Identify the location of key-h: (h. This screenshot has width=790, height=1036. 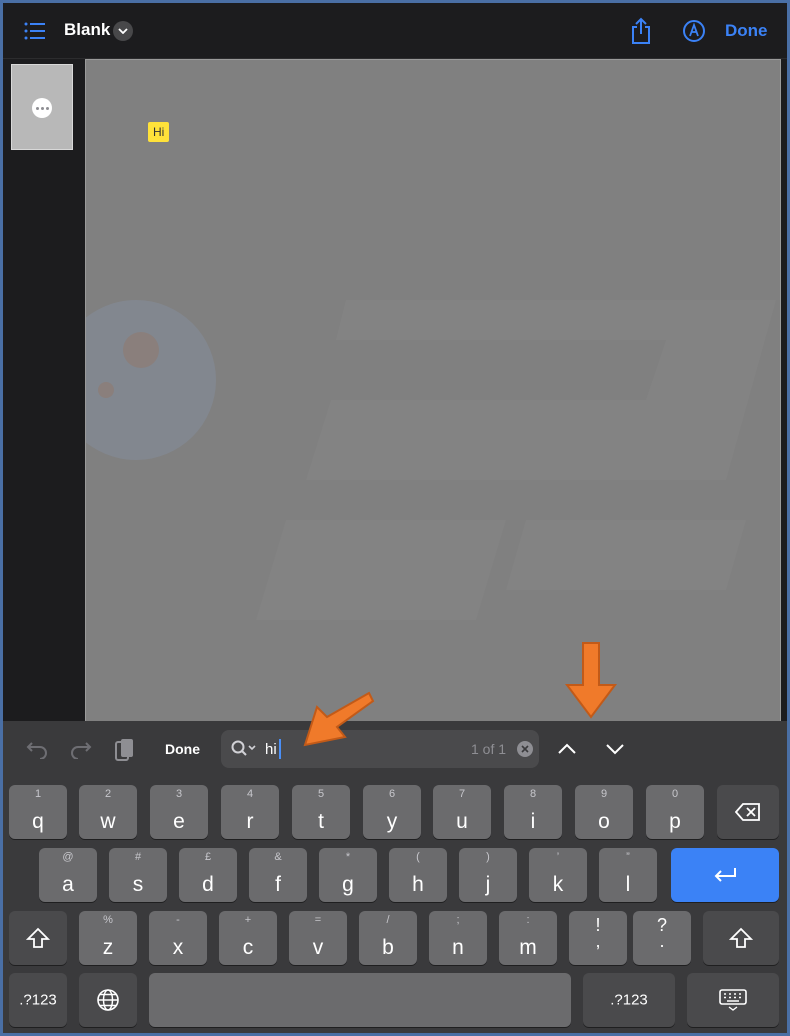
(418, 875).